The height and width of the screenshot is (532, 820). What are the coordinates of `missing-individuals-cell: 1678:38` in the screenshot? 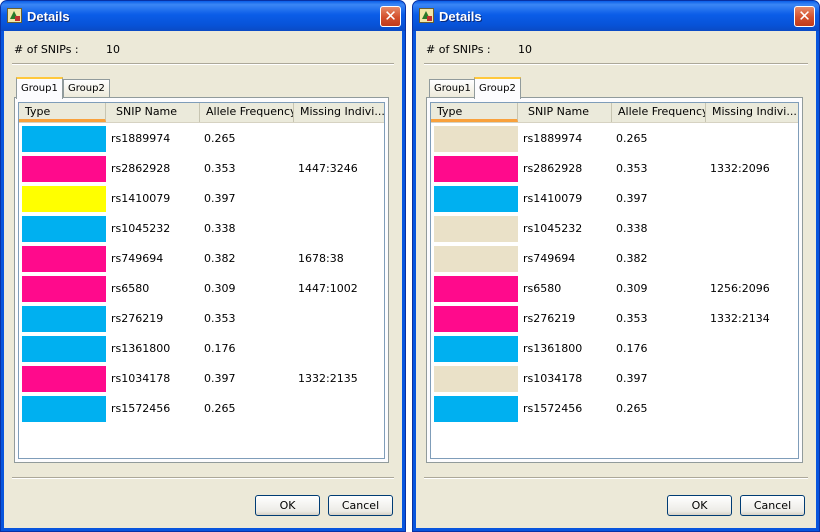 It's located at (321, 258).